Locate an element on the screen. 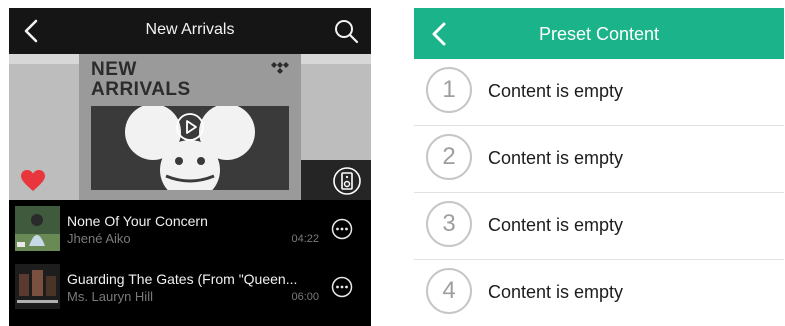 The image size is (785, 326). track-artist: Jhené Aiko is located at coordinates (99, 238).